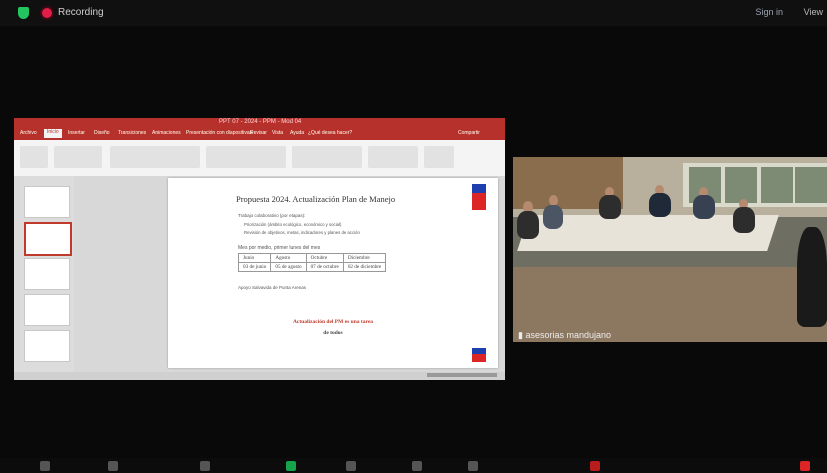 The height and width of the screenshot is (473, 827). What do you see at coordinates (393, 157) in the screenshot?
I see `editing-group` at bounding box center [393, 157].